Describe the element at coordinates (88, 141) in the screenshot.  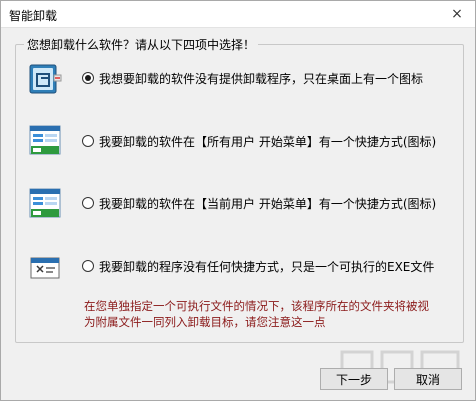
I see `radio-button-all-users` at that location.